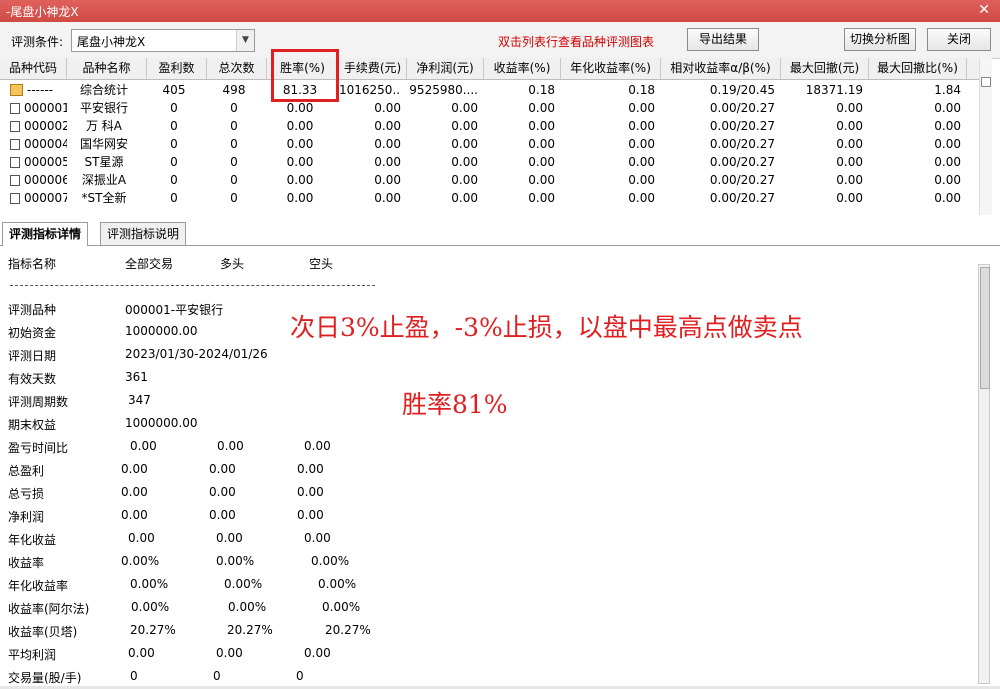 This screenshot has width=1000, height=689. What do you see at coordinates (139, 400) in the screenshot?
I see `info-value: 347` at bounding box center [139, 400].